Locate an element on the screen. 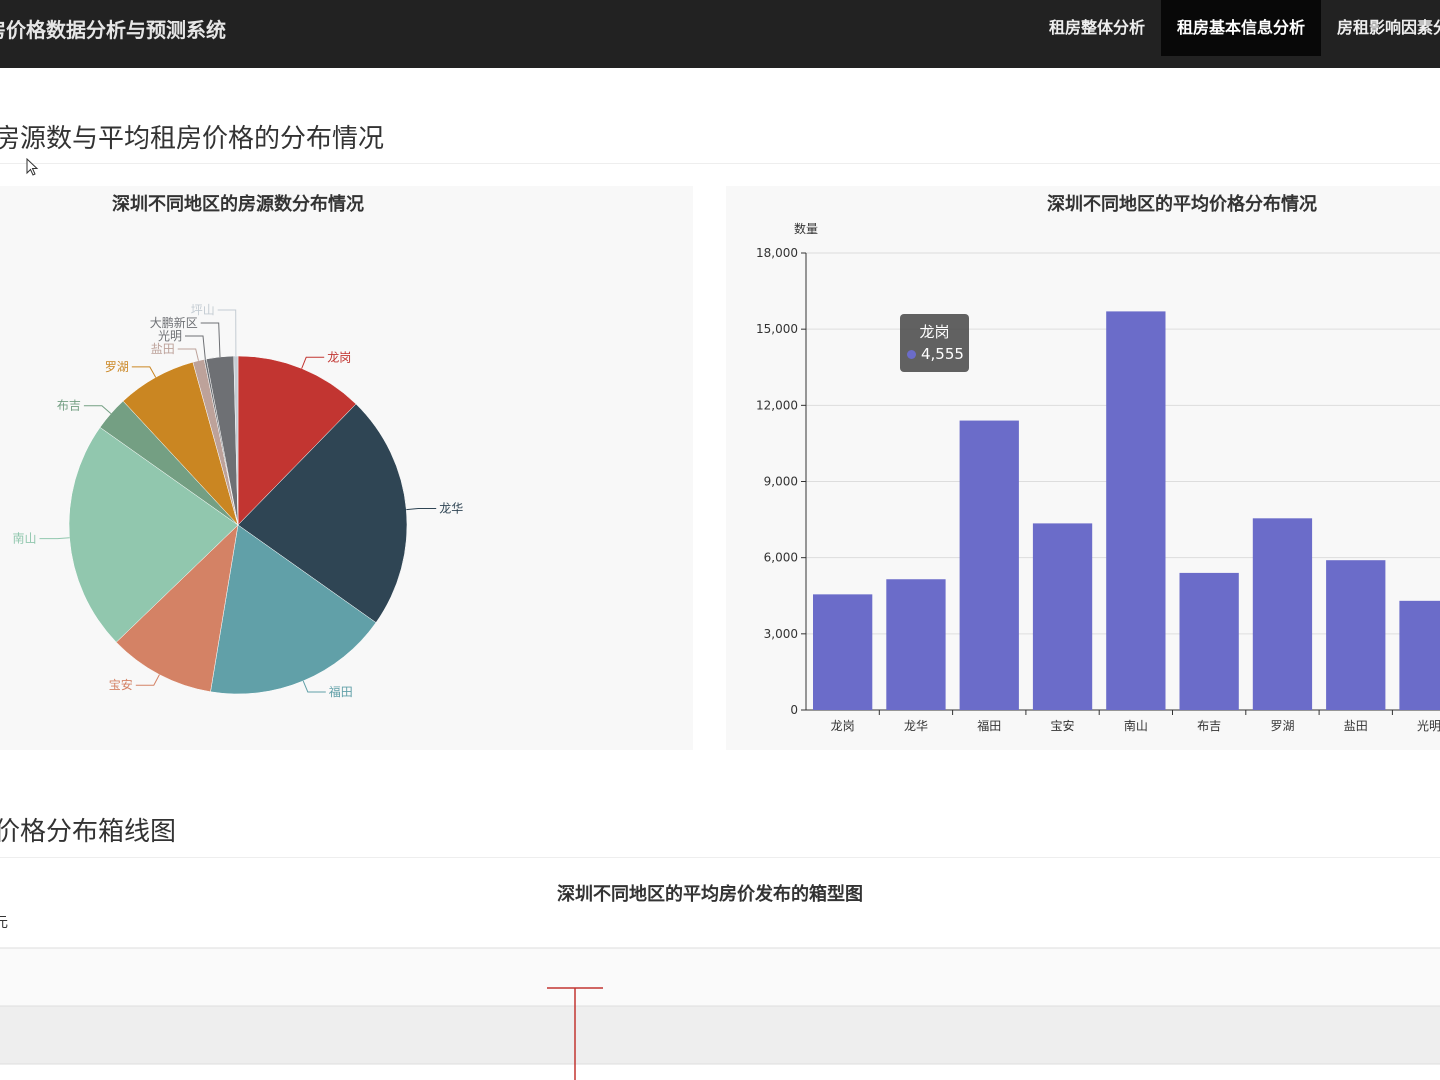 Image resolution: width=1440 pixels, height=1080 pixels. top-navbar: 房价格数据分析与预测系统 租房整体分析 租房基本信息分析 房租影响因素分 is located at coordinates (720, 34).